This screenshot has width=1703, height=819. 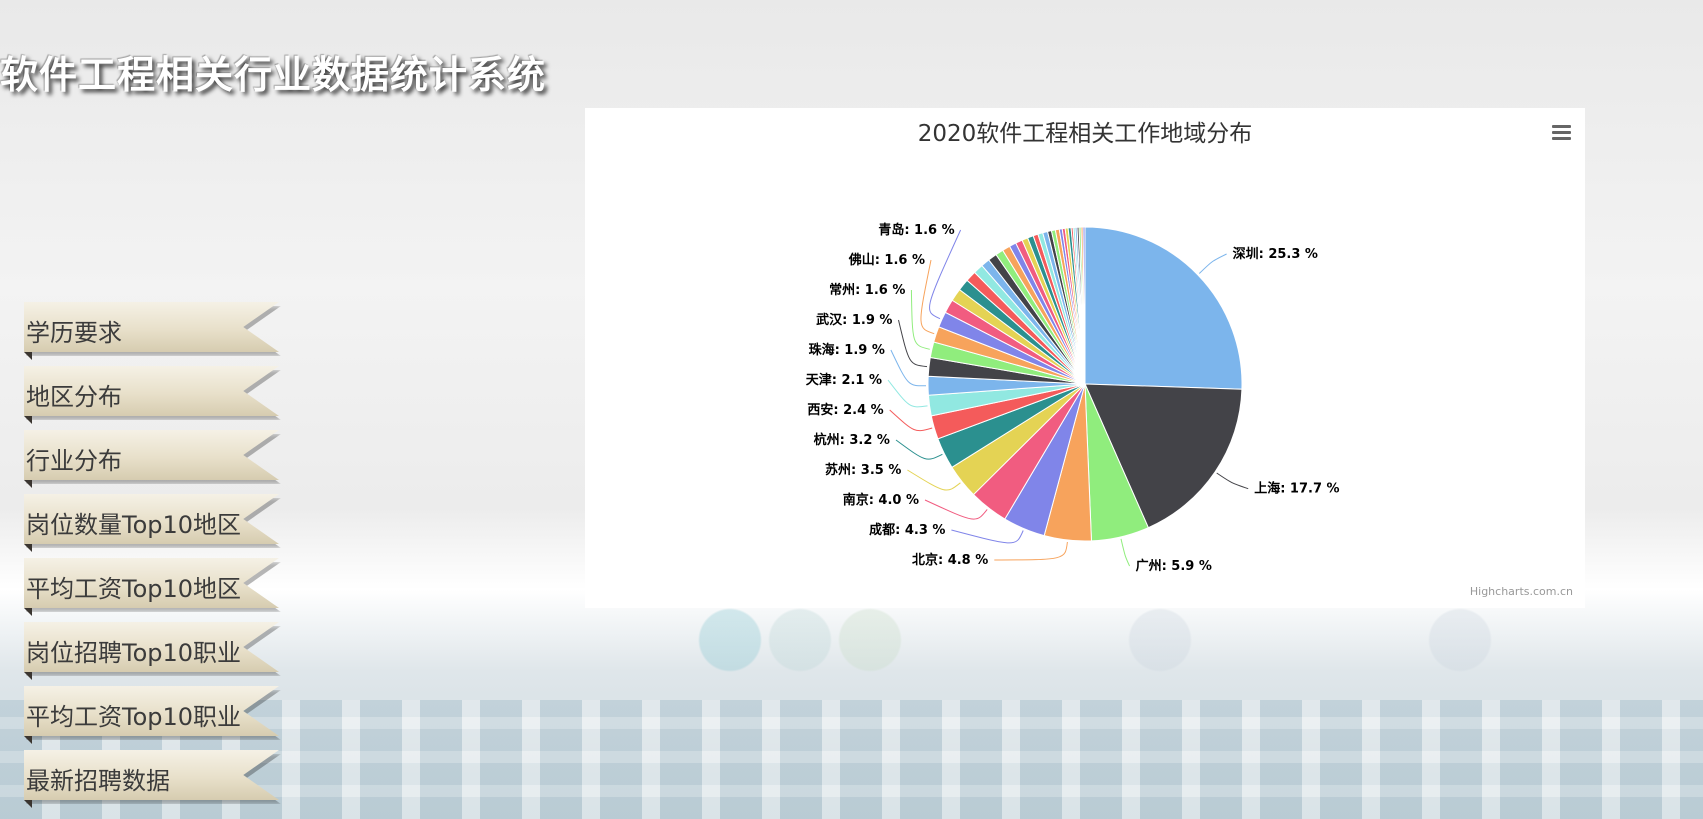 What do you see at coordinates (74, 461) in the screenshot?
I see `nav-item-label: 行业分布` at bounding box center [74, 461].